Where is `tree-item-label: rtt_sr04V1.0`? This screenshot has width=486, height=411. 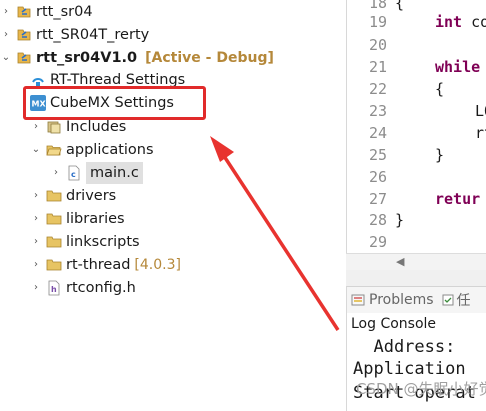
tree-item-label: rtt_sr04V1.0 is located at coordinates (87, 58).